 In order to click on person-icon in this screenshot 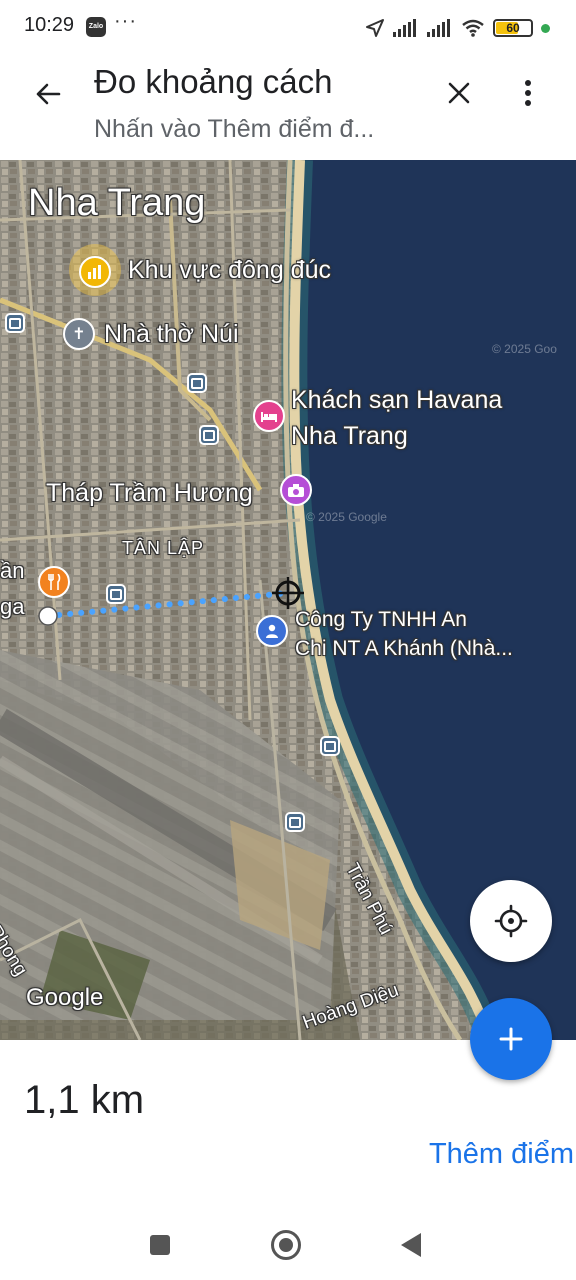, I will do `click(272, 631)`.